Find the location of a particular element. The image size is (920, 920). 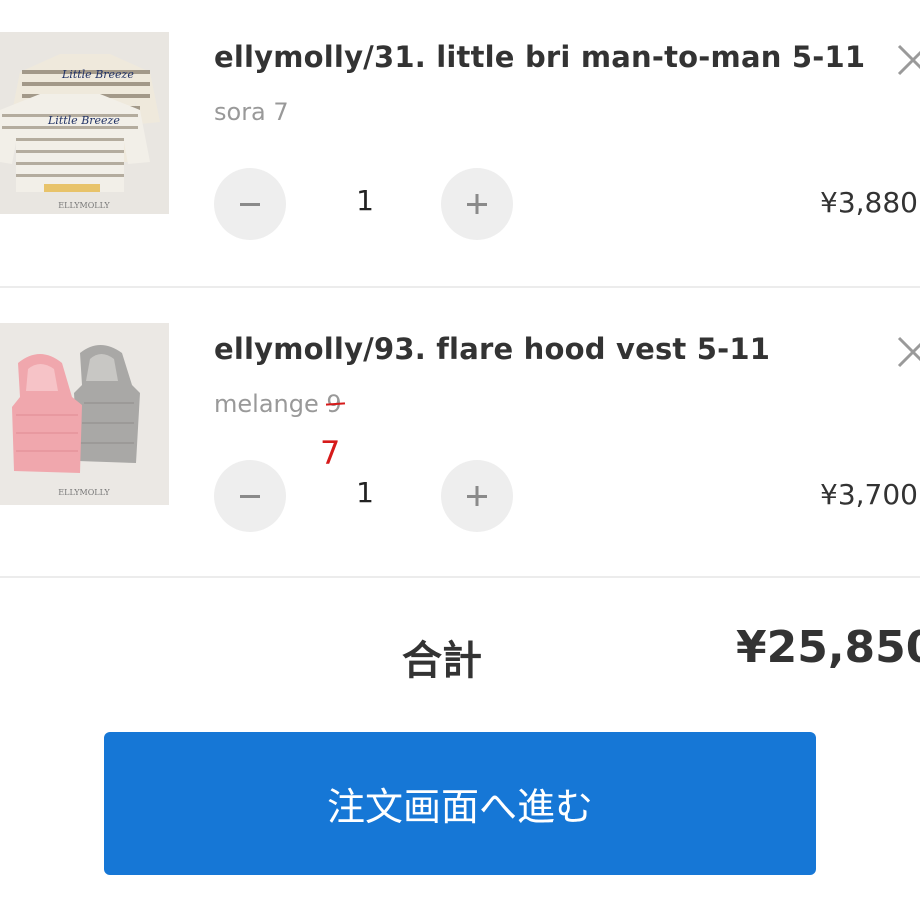

hood-vest-photo: ELLYMOLLY is located at coordinates (84, 414).